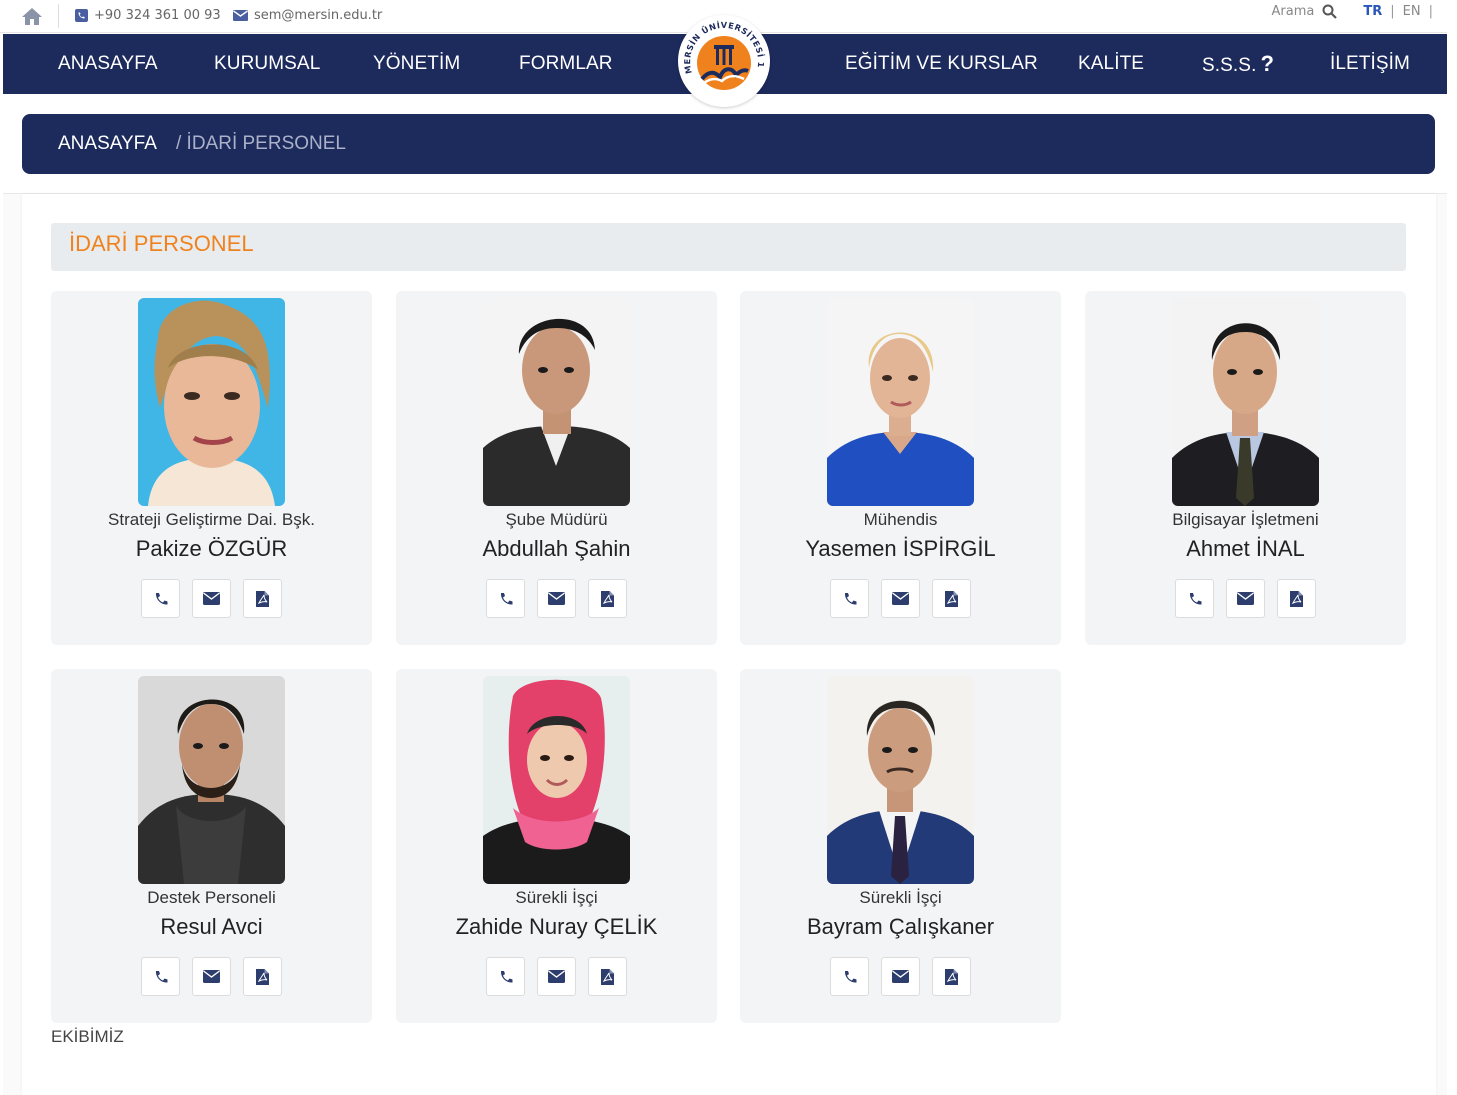  Describe the element at coordinates (1267, 63) in the screenshot. I see `question-icon: ?` at that location.